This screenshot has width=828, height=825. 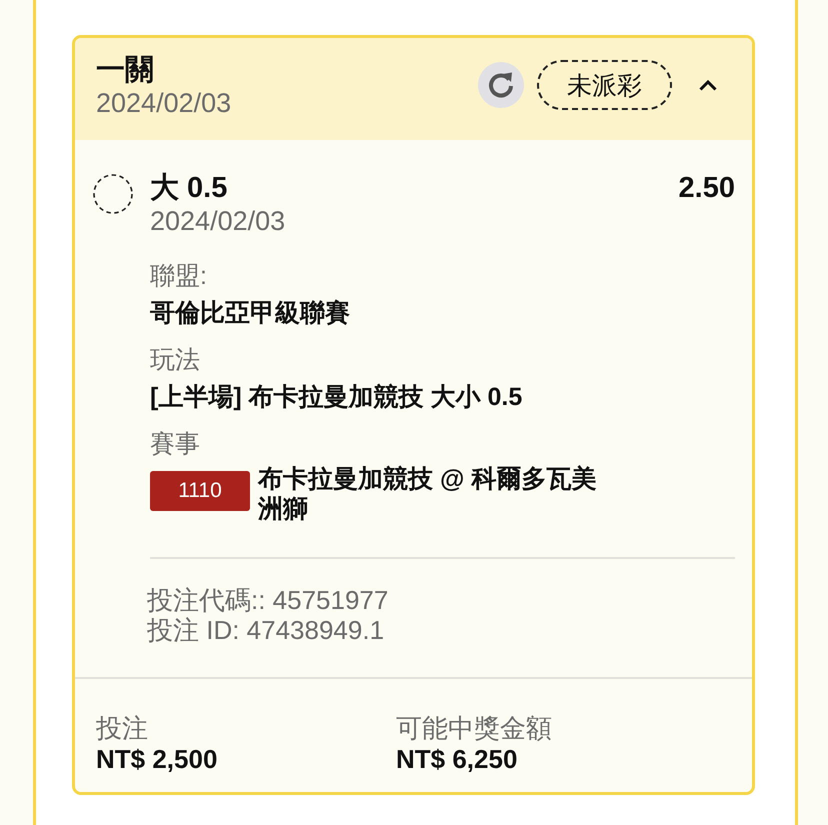 I want to click on refresh-icon, so click(x=501, y=85).